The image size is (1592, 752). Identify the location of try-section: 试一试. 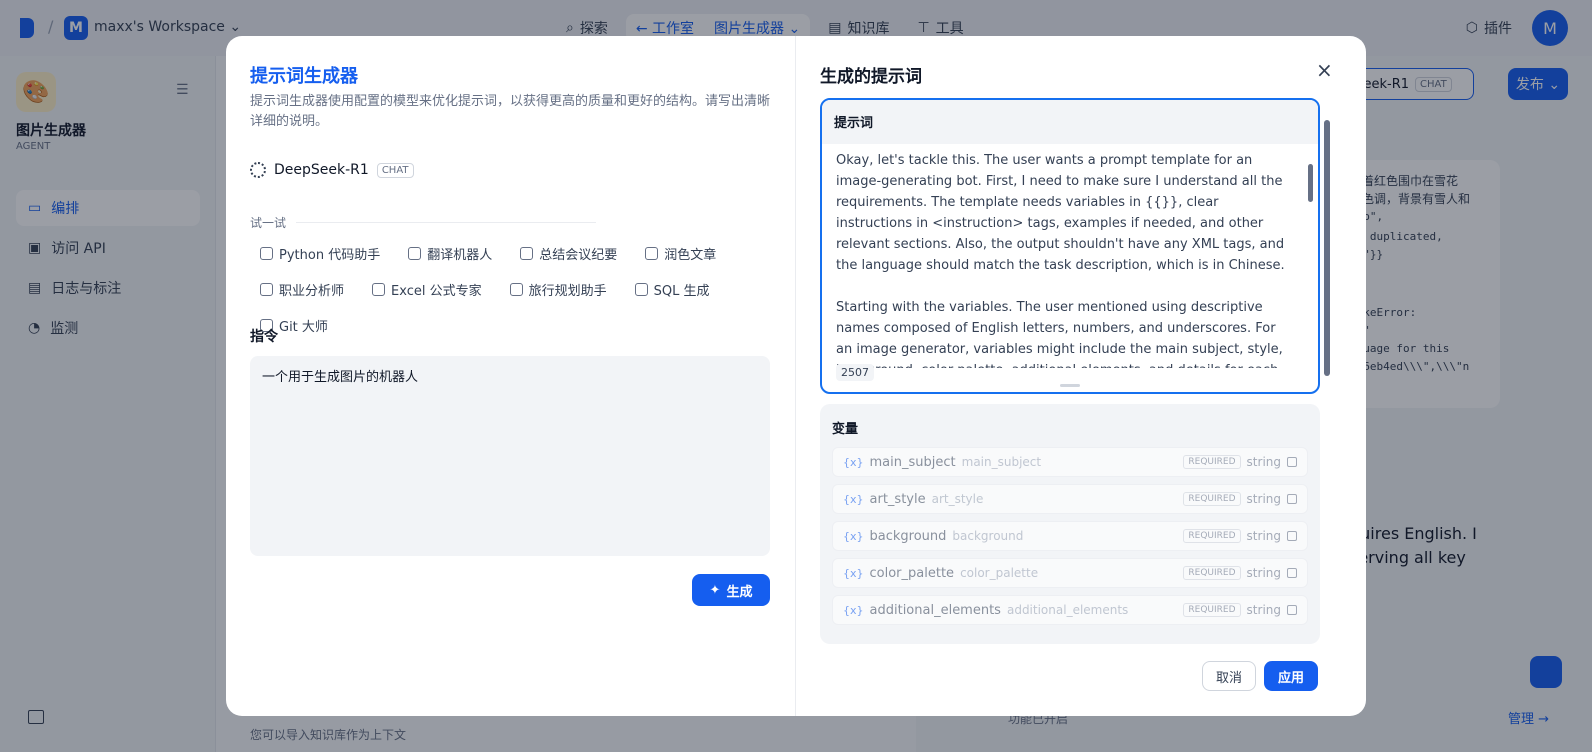
(423, 222).